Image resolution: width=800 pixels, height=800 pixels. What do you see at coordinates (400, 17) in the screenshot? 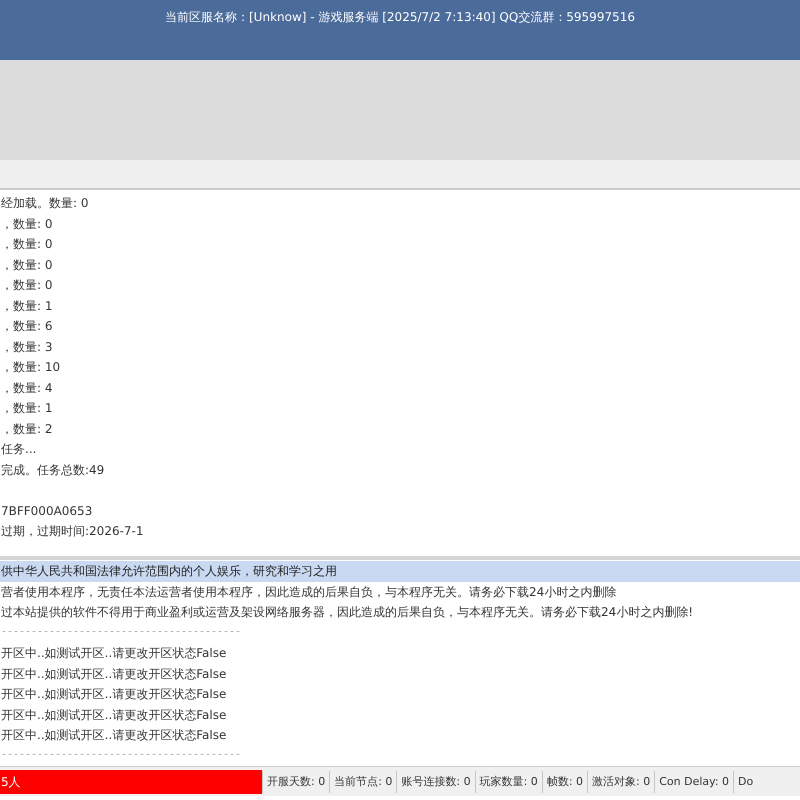
I see `window-title: 当前区服名称：[Unknow] - 游戏服务端 [2025/7/2 7:13:40] QQ交流群：595997516` at bounding box center [400, 17].